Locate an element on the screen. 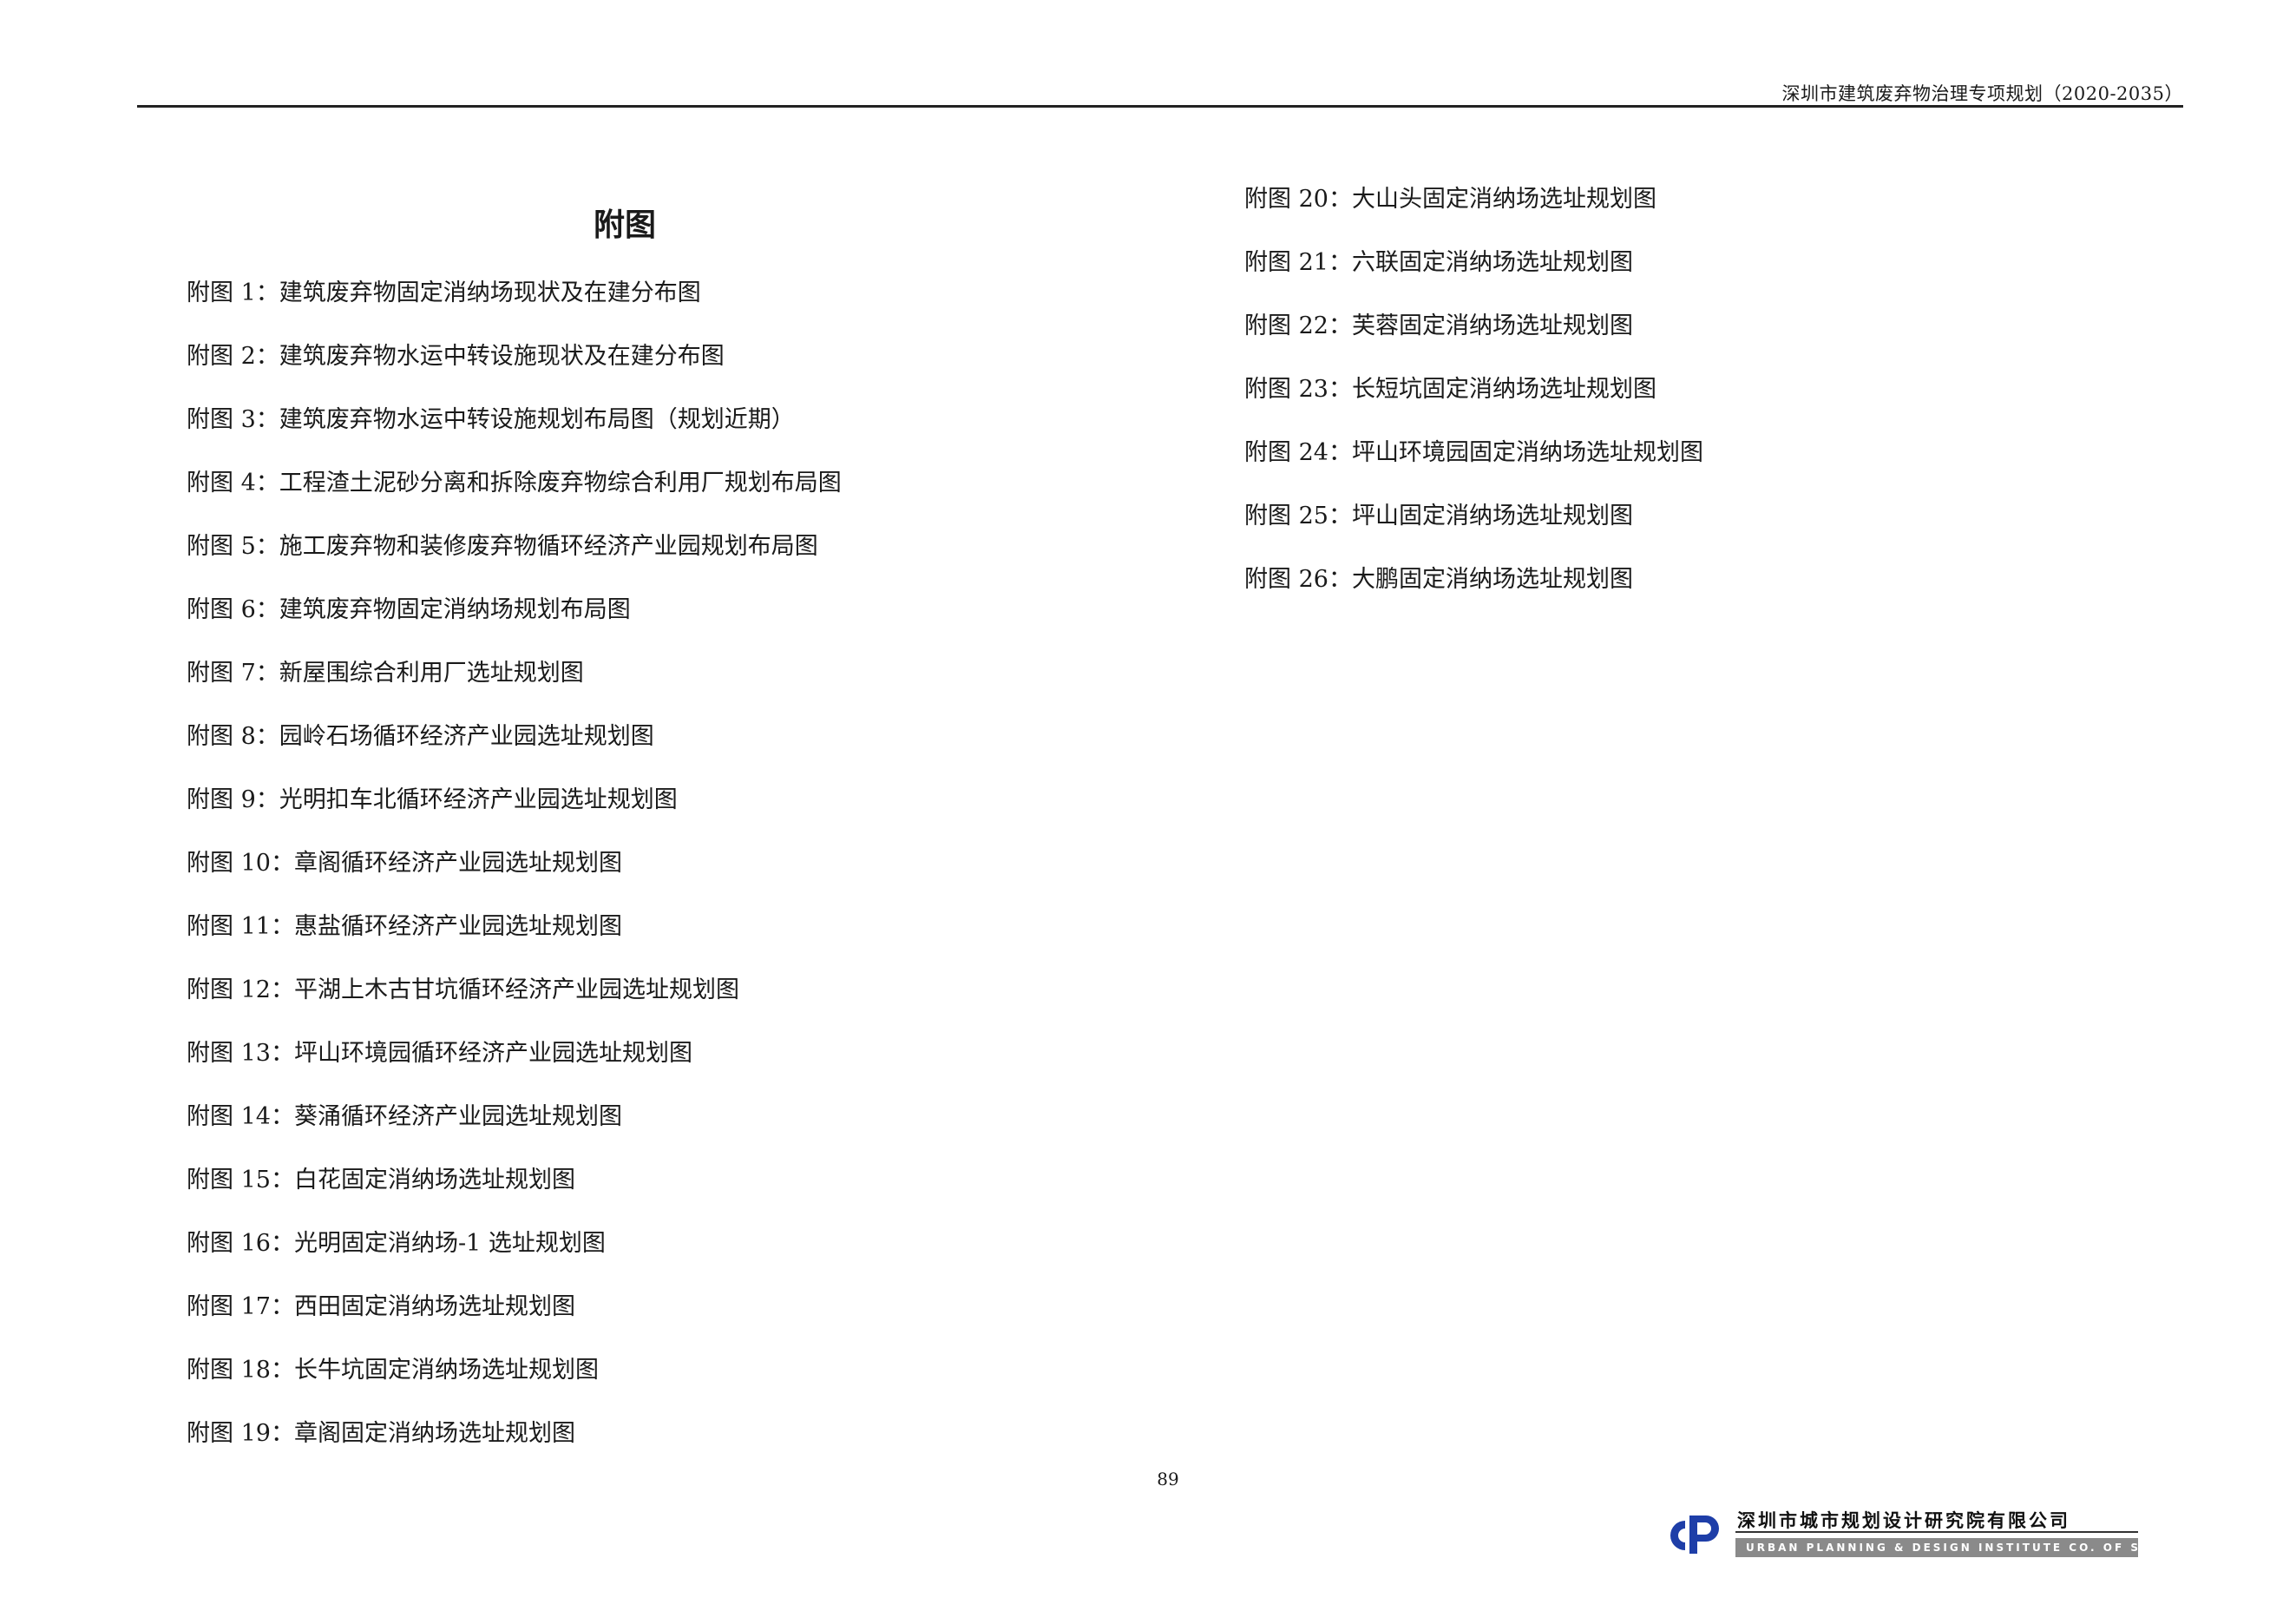 The image size is (2296, 1624). figure-list-item: 附图 20：大山头固定消纳场选址规划图 is located at coordinates (1450, 199).